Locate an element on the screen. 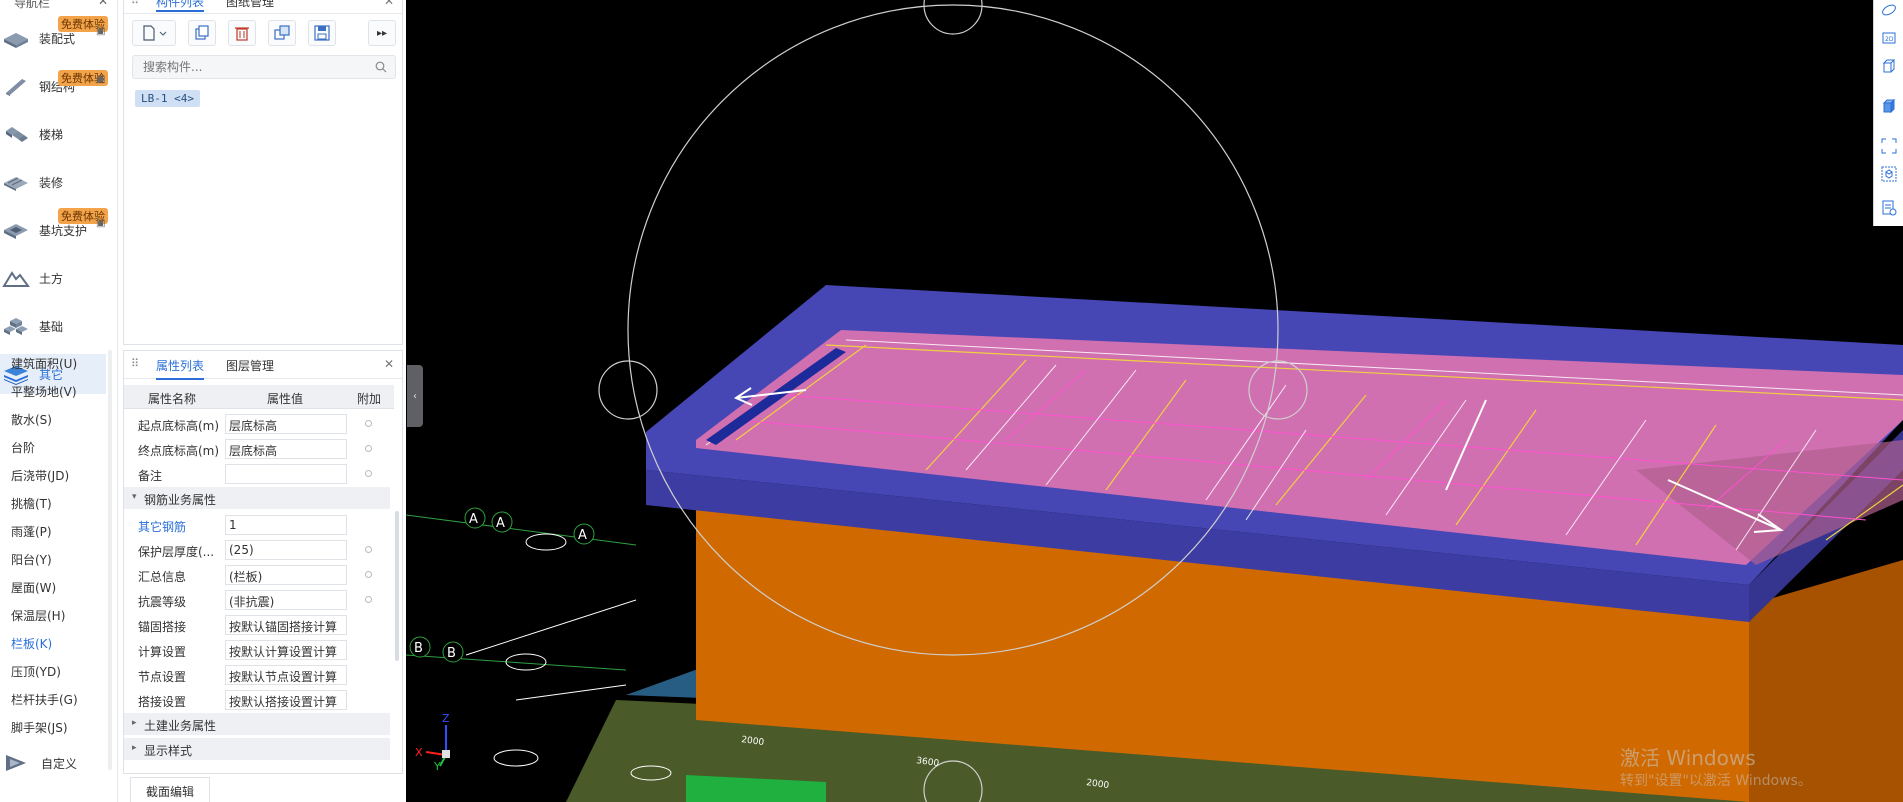 The image size is (1903, 802). subitem-apron: 散水(S) is located at coordinates (31, 419).